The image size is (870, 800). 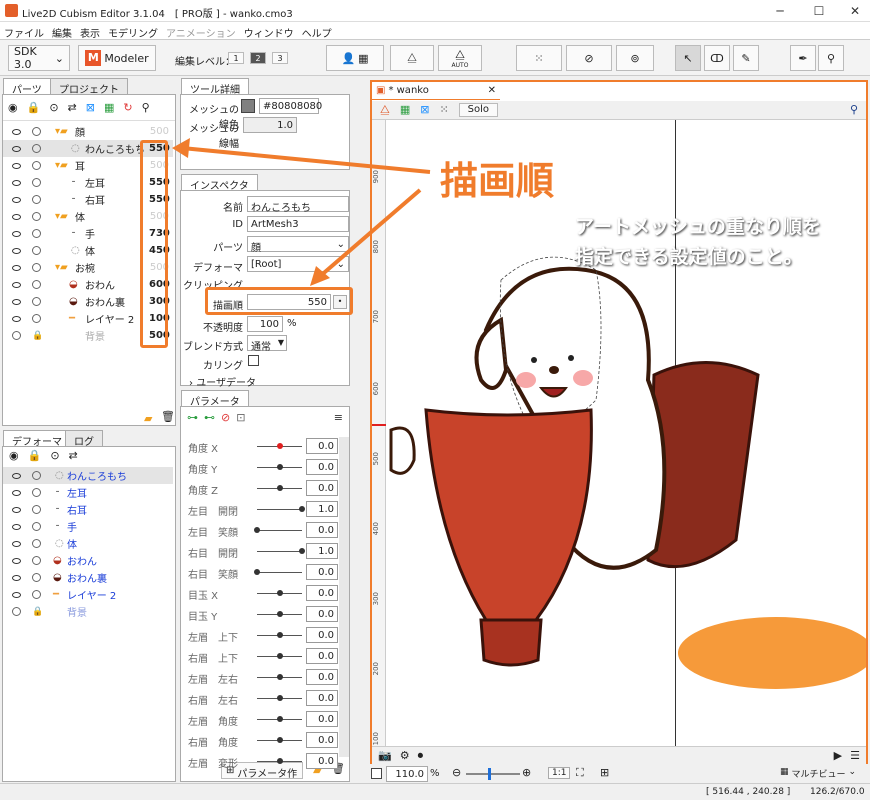 I want to click on chevron-down-icon: ⌄, so click(x=852, y=772).